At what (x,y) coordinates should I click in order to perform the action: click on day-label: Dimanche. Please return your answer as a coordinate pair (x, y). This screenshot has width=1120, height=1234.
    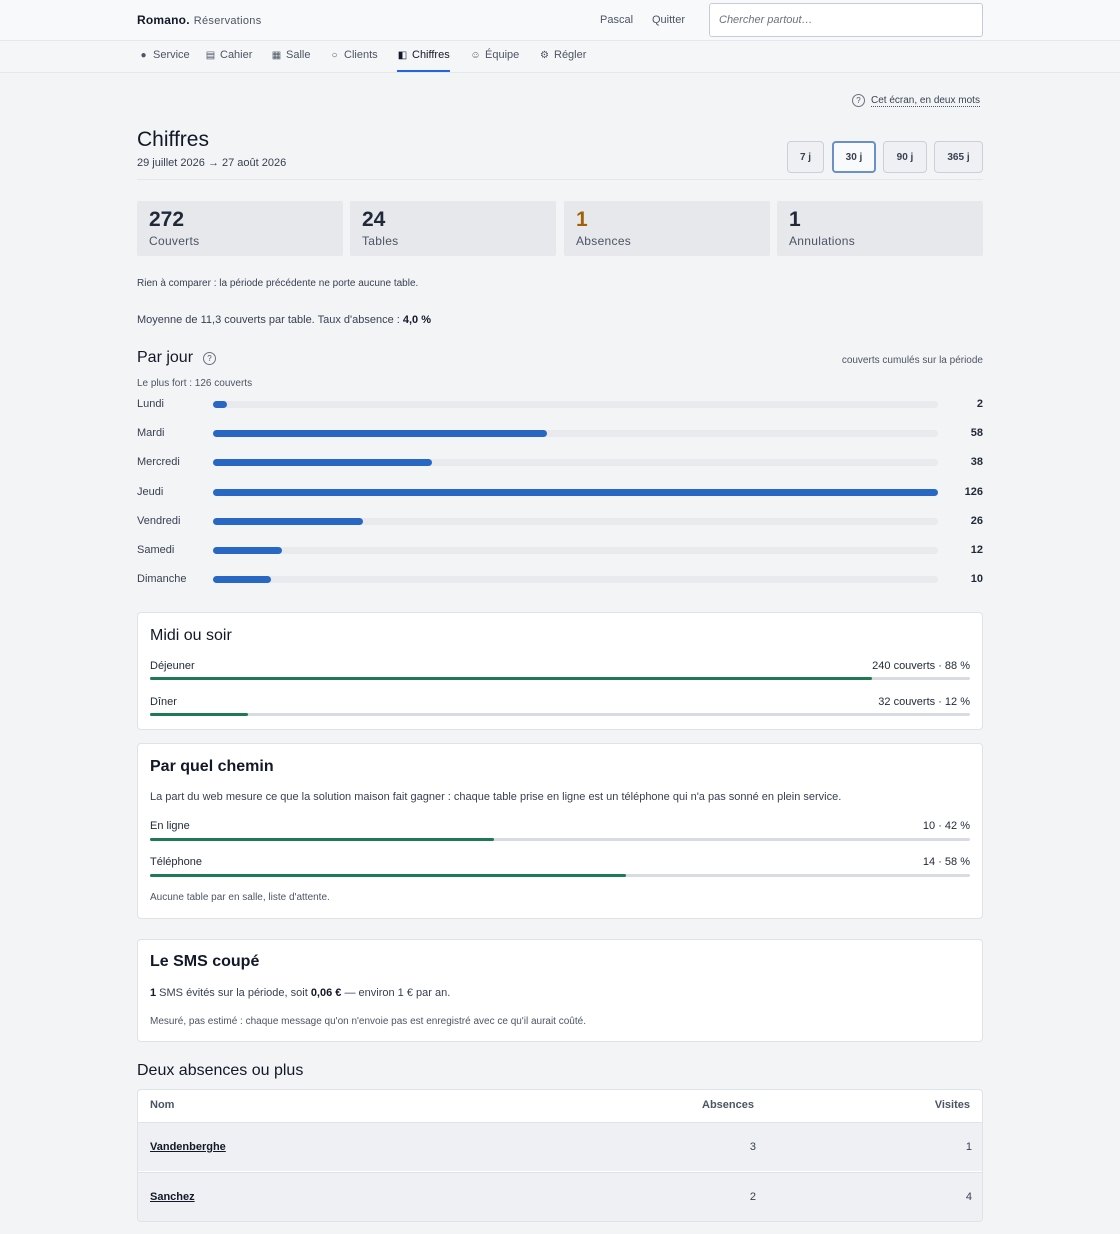
    Looking at the image, I should click on (162, 579).